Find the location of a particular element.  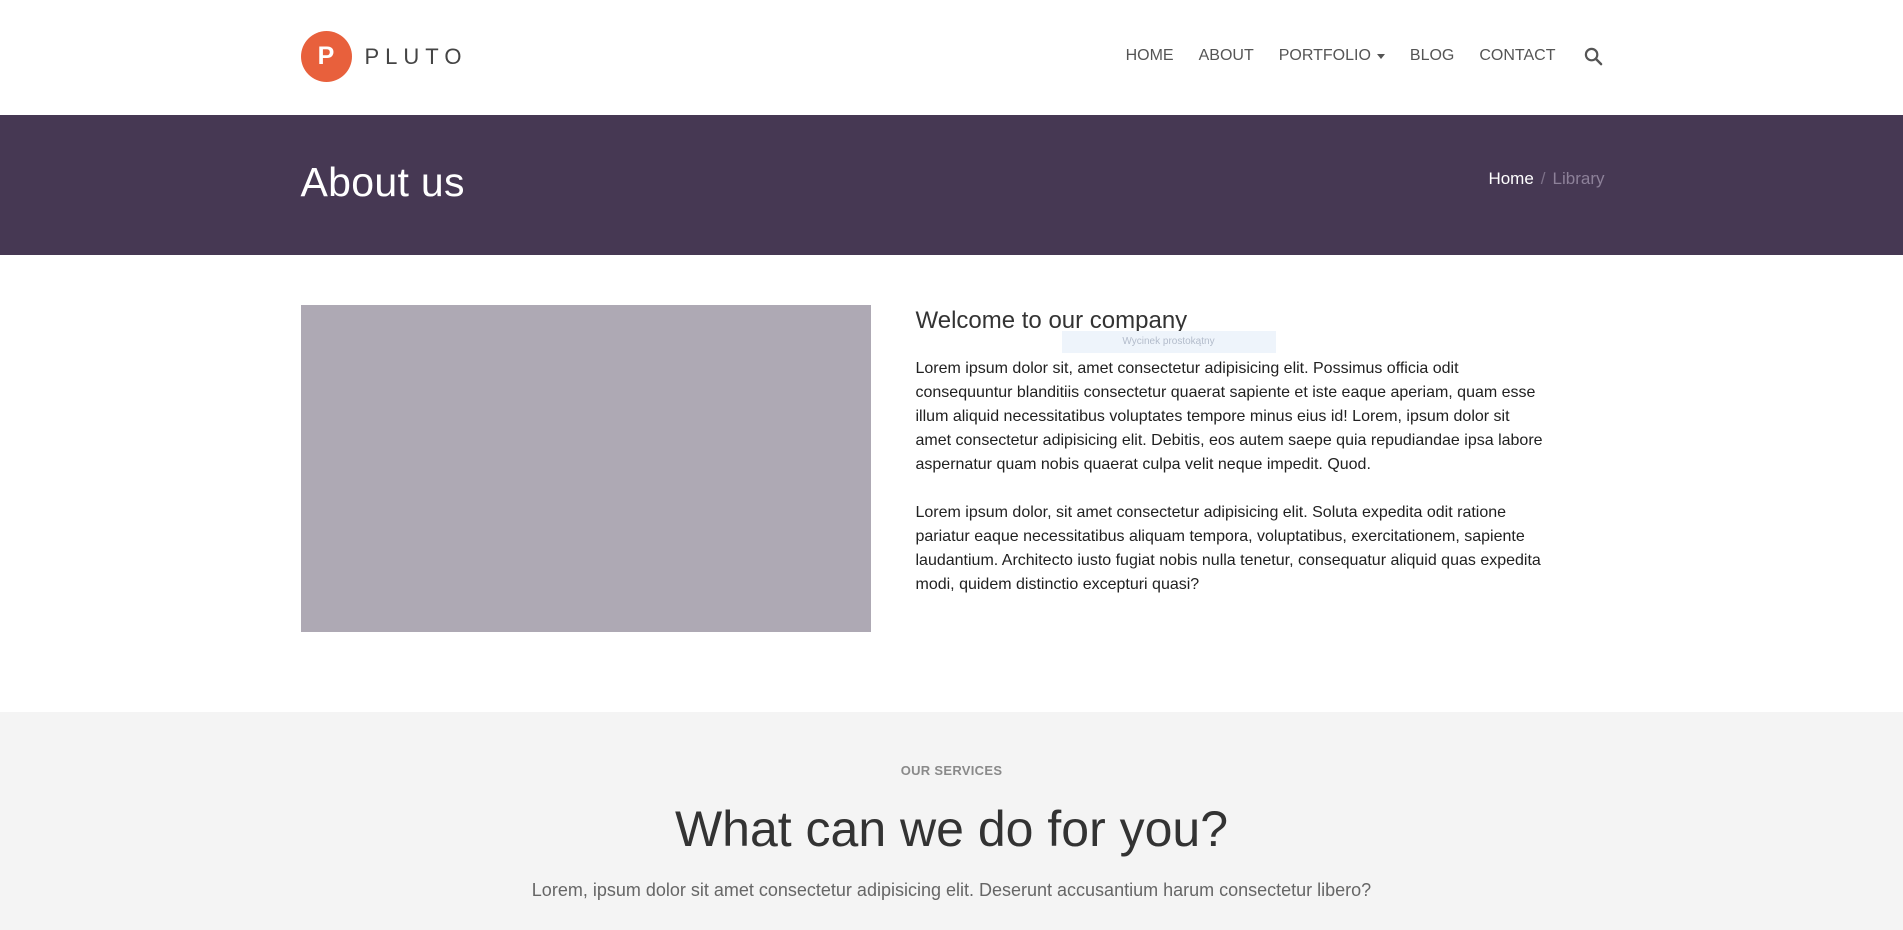

nav-item-portfolio: PORTFOLIO is located at coordinates (1332, 56).